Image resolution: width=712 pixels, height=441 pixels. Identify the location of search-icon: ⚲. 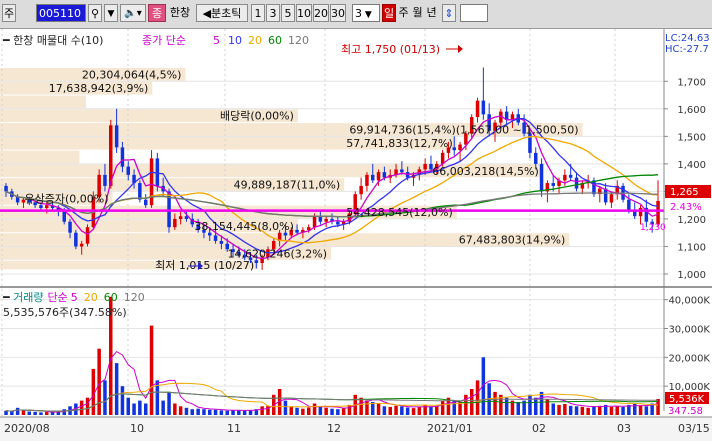
(95, 13).